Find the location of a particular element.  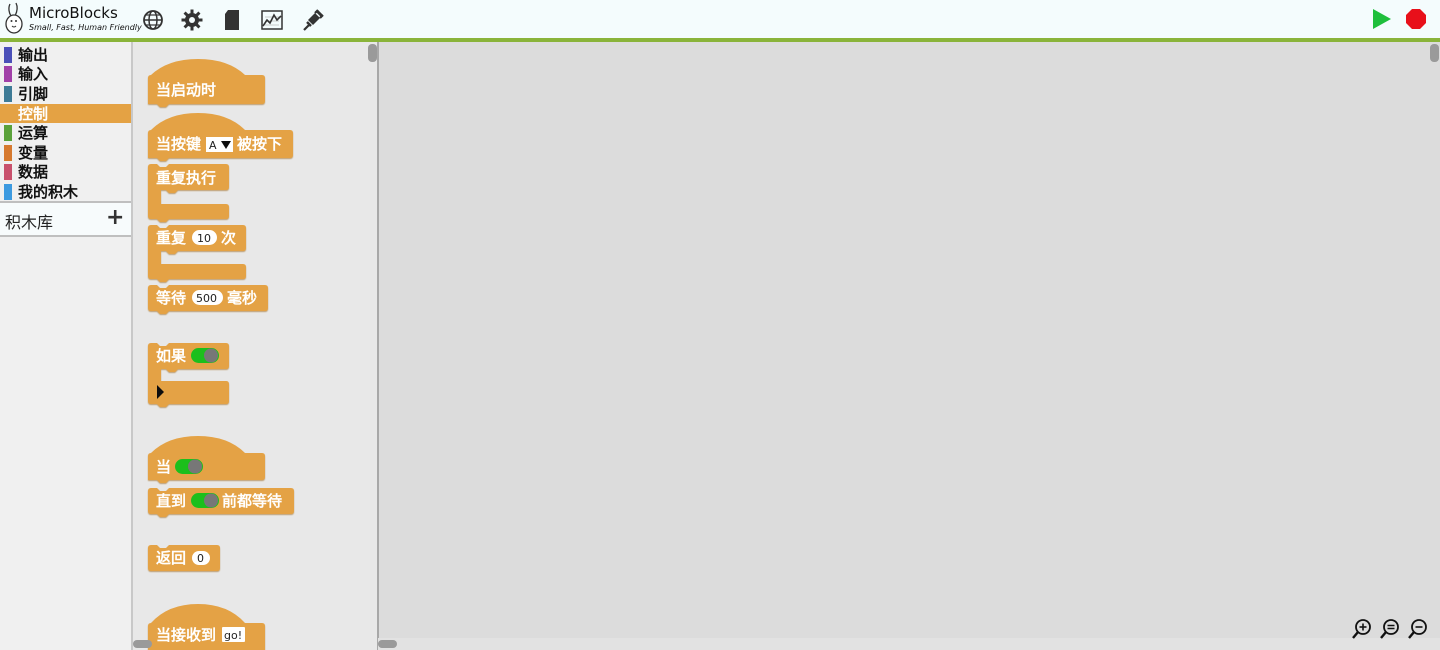

category-data: 数据 is located at coordinates (65, 171).